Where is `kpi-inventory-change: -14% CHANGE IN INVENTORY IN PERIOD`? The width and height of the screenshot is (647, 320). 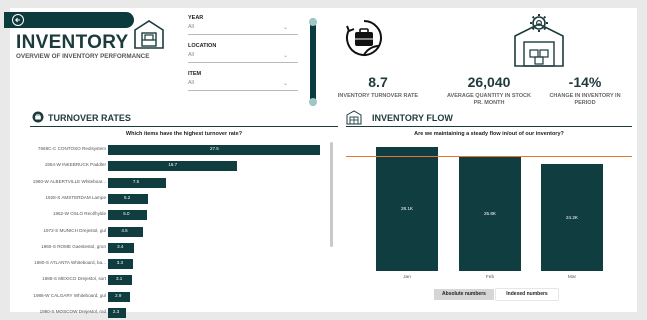
kpi-inventory-change: -14% CHANGE IN INVENTORY IN PERIOD is located at coordinates (585, 90).